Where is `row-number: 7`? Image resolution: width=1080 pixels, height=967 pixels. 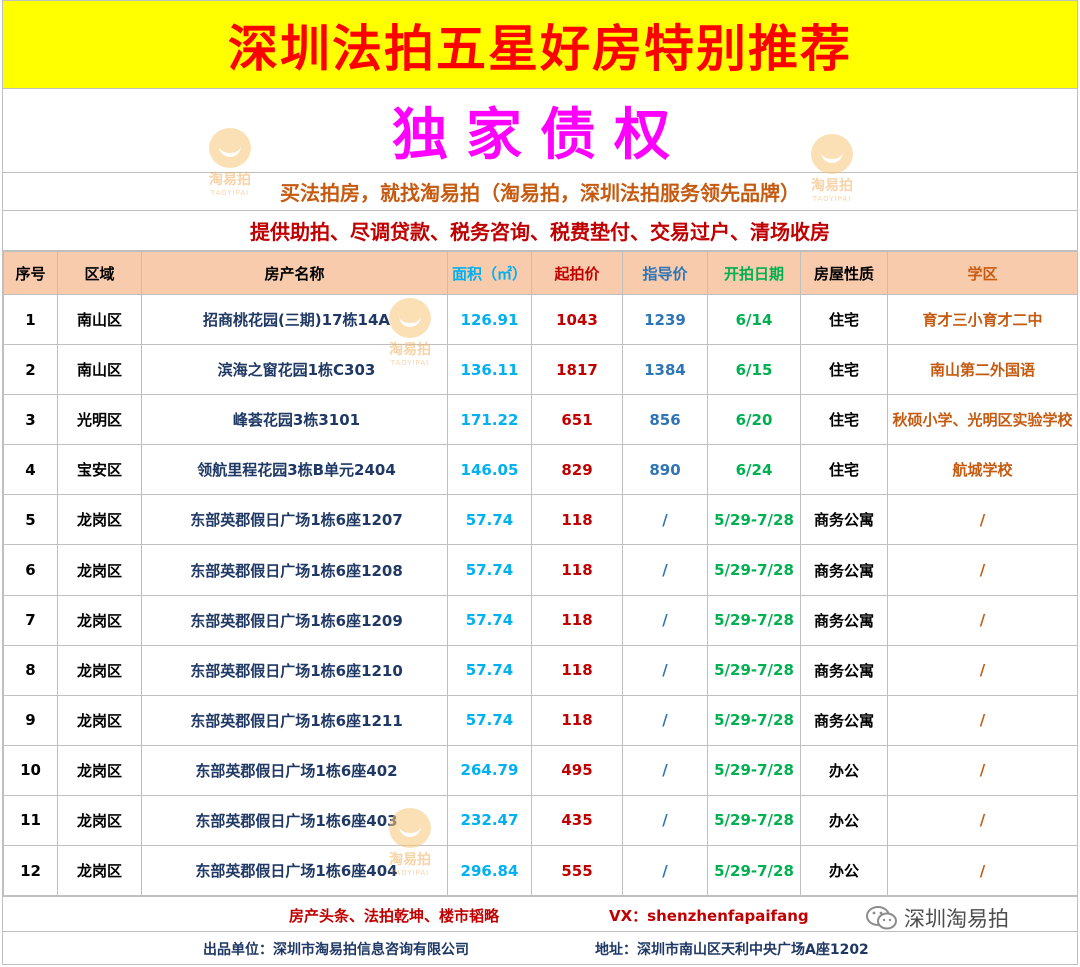 row-number: 7 is located at coordinates (30, 620).